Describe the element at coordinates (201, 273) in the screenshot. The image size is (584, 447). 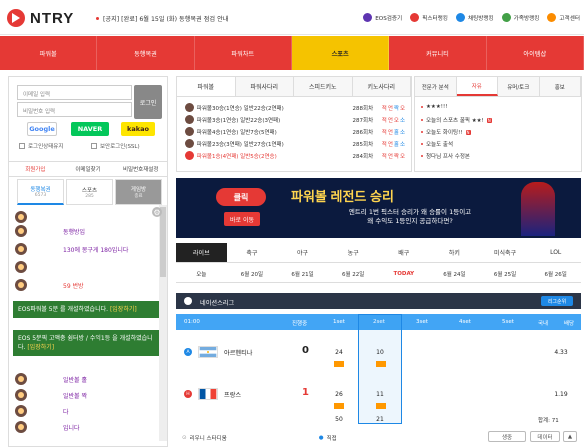
I see `date-today-label: 오늘` at that location.